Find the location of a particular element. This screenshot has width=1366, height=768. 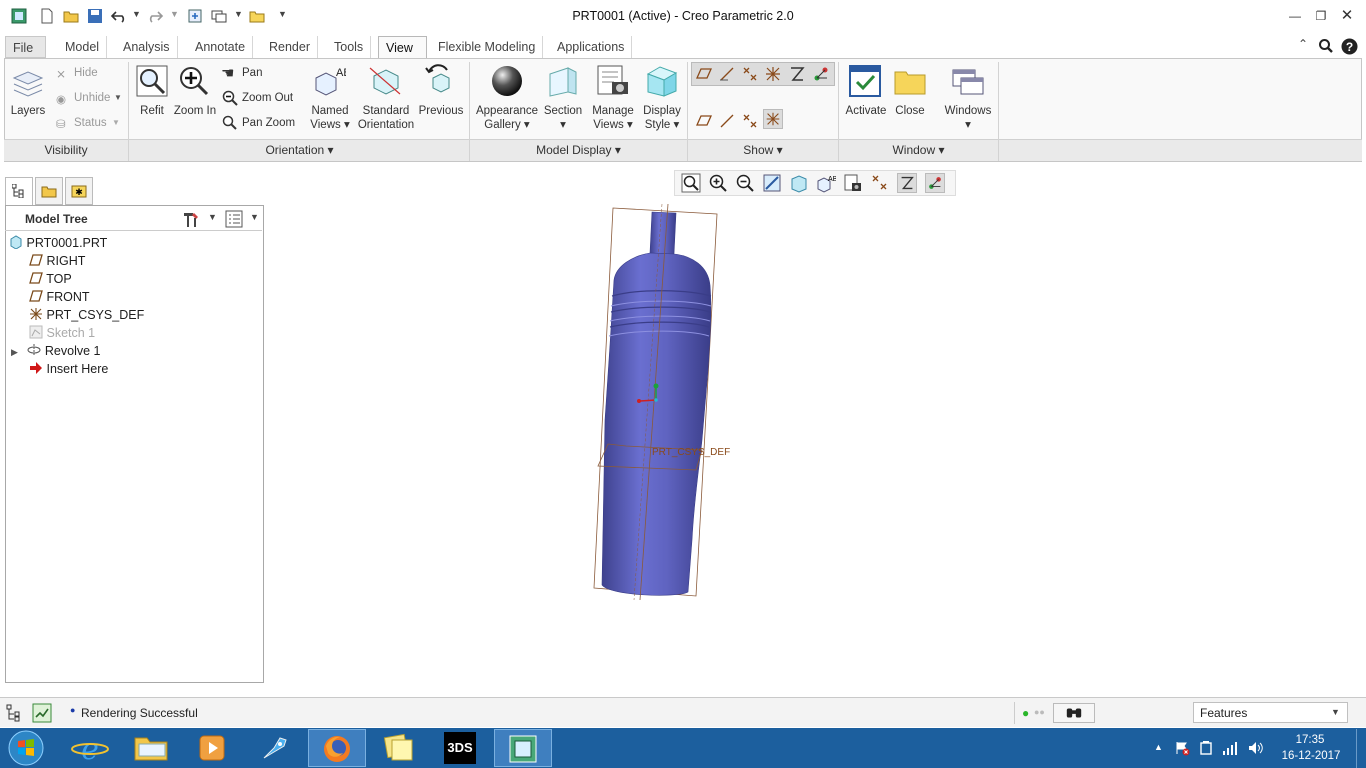

group-show-label: Show ▾ is located at coordinates (763, 150).